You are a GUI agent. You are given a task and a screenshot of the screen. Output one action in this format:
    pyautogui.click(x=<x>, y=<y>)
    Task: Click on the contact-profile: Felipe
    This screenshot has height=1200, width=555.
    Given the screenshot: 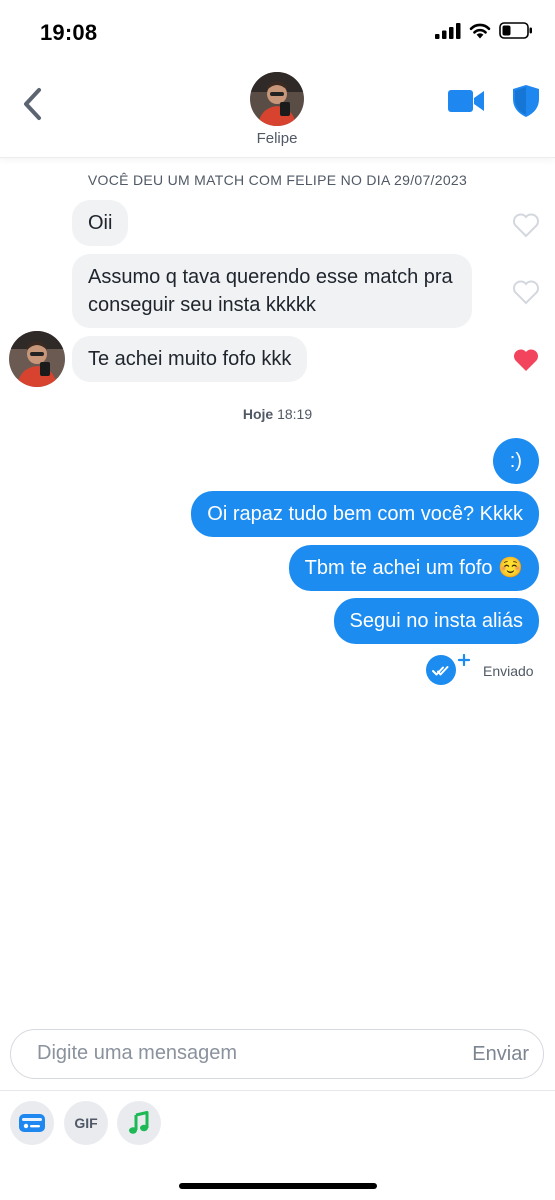 What is the action you would take?
    pyautogui.click(x=277, y=109)
    